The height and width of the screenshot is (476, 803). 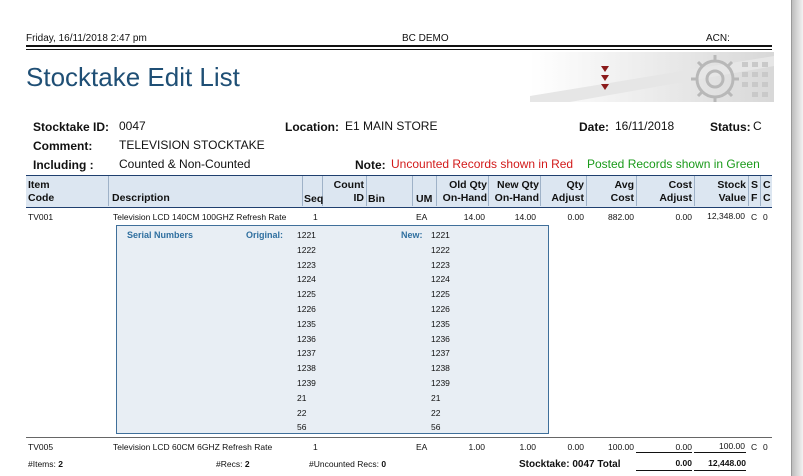 I want to click on location-label: Location:, so click(x=312, y=127).